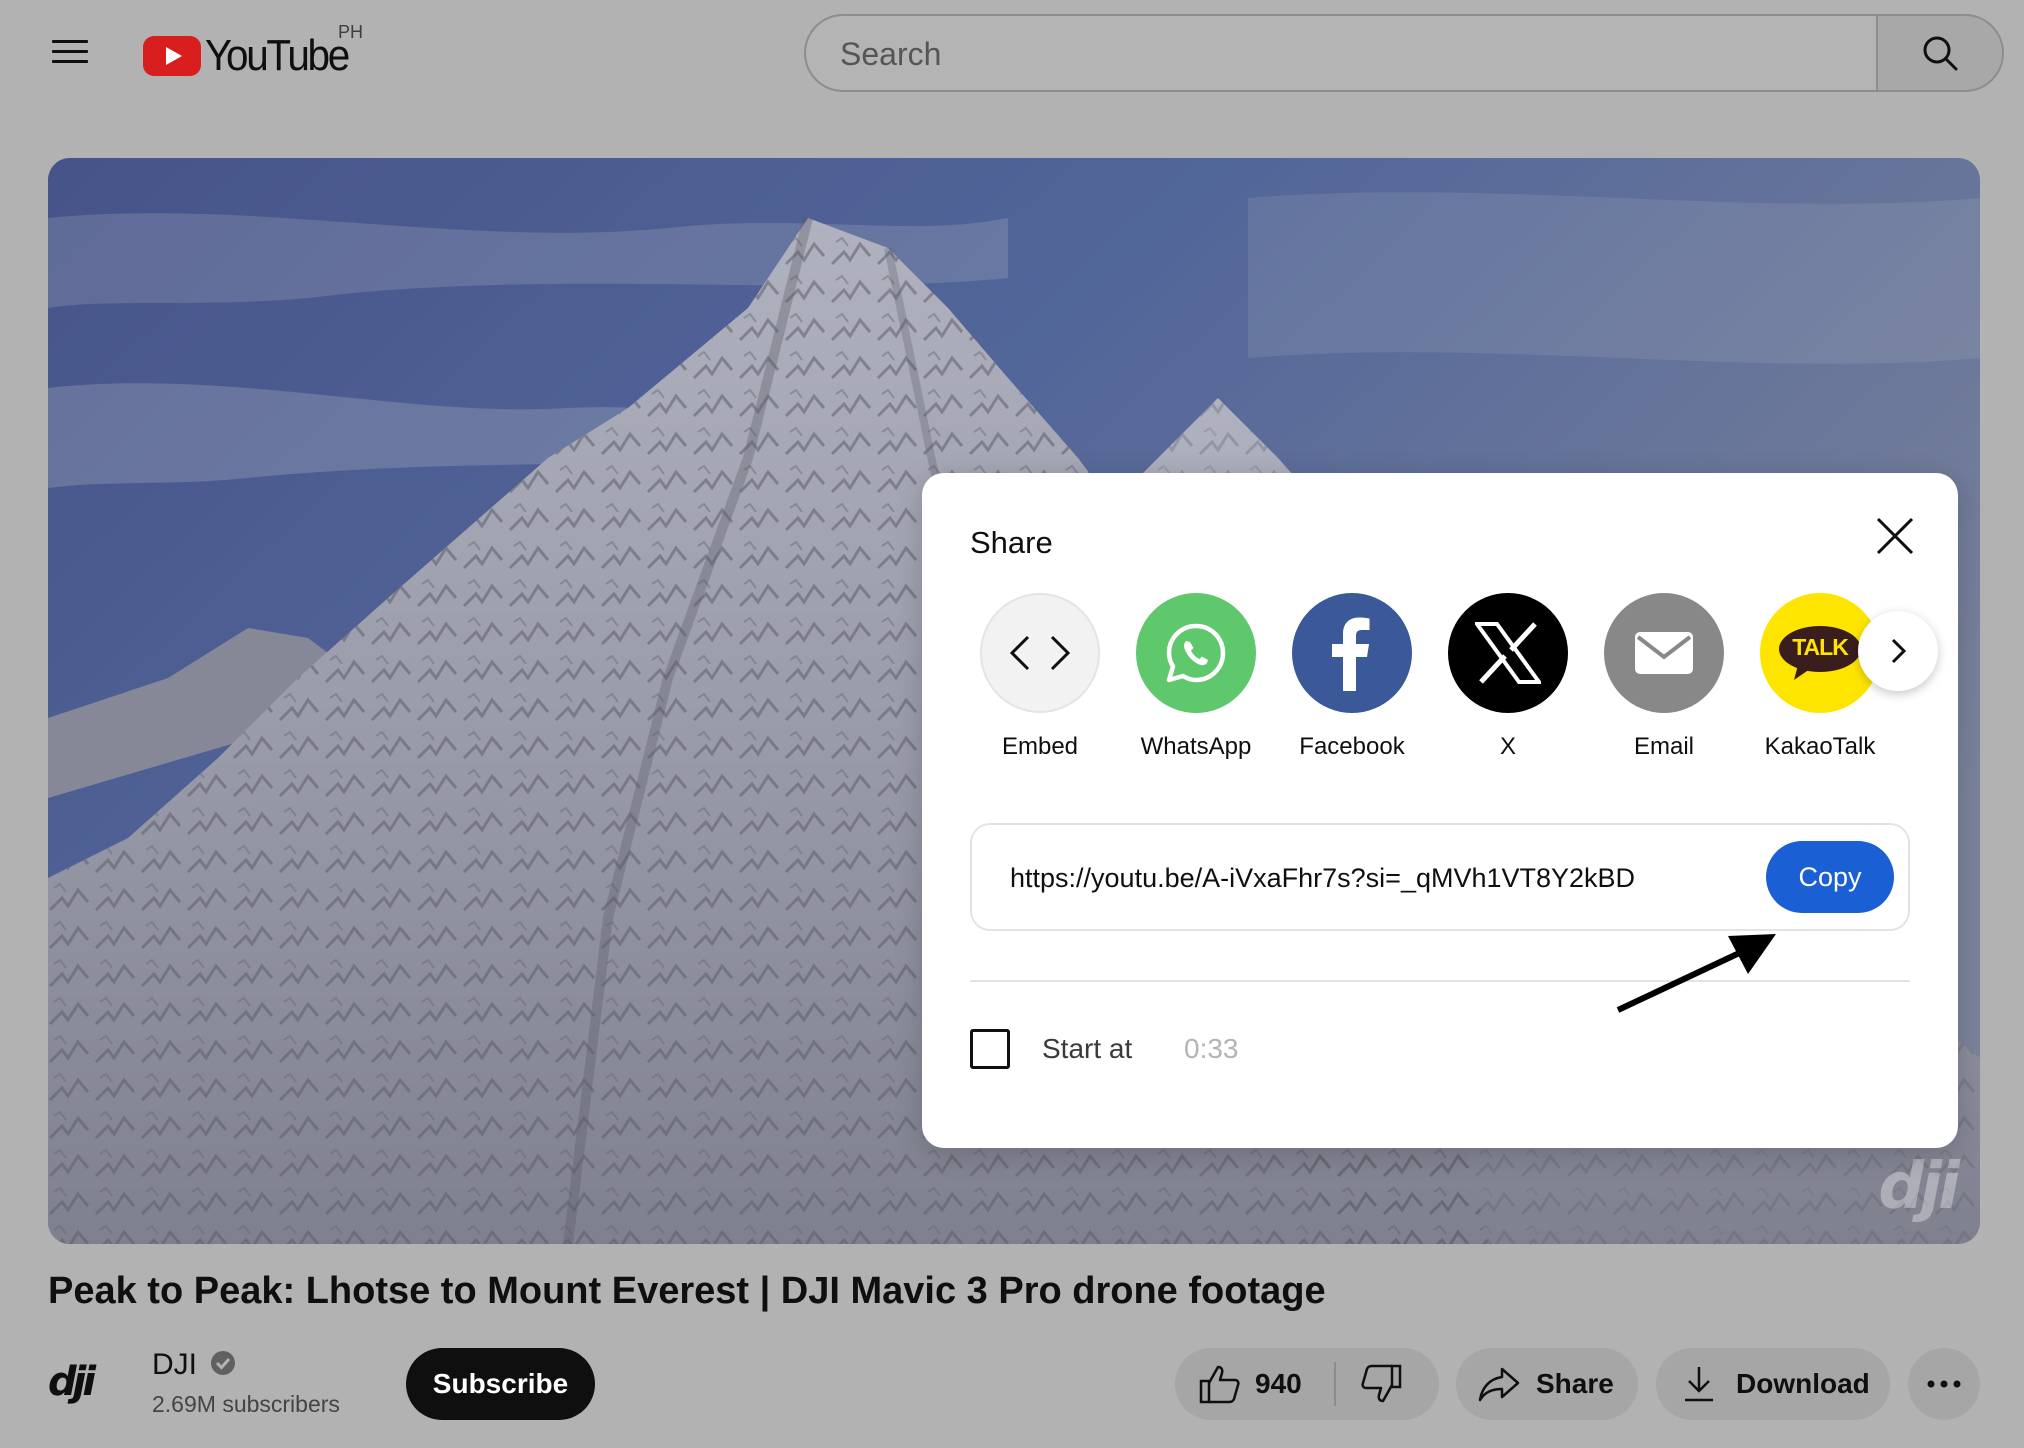  What do you see at coordinates (351, 32) in the screenshot?
I see `country-code: PH` at bounding box center [351, 32].